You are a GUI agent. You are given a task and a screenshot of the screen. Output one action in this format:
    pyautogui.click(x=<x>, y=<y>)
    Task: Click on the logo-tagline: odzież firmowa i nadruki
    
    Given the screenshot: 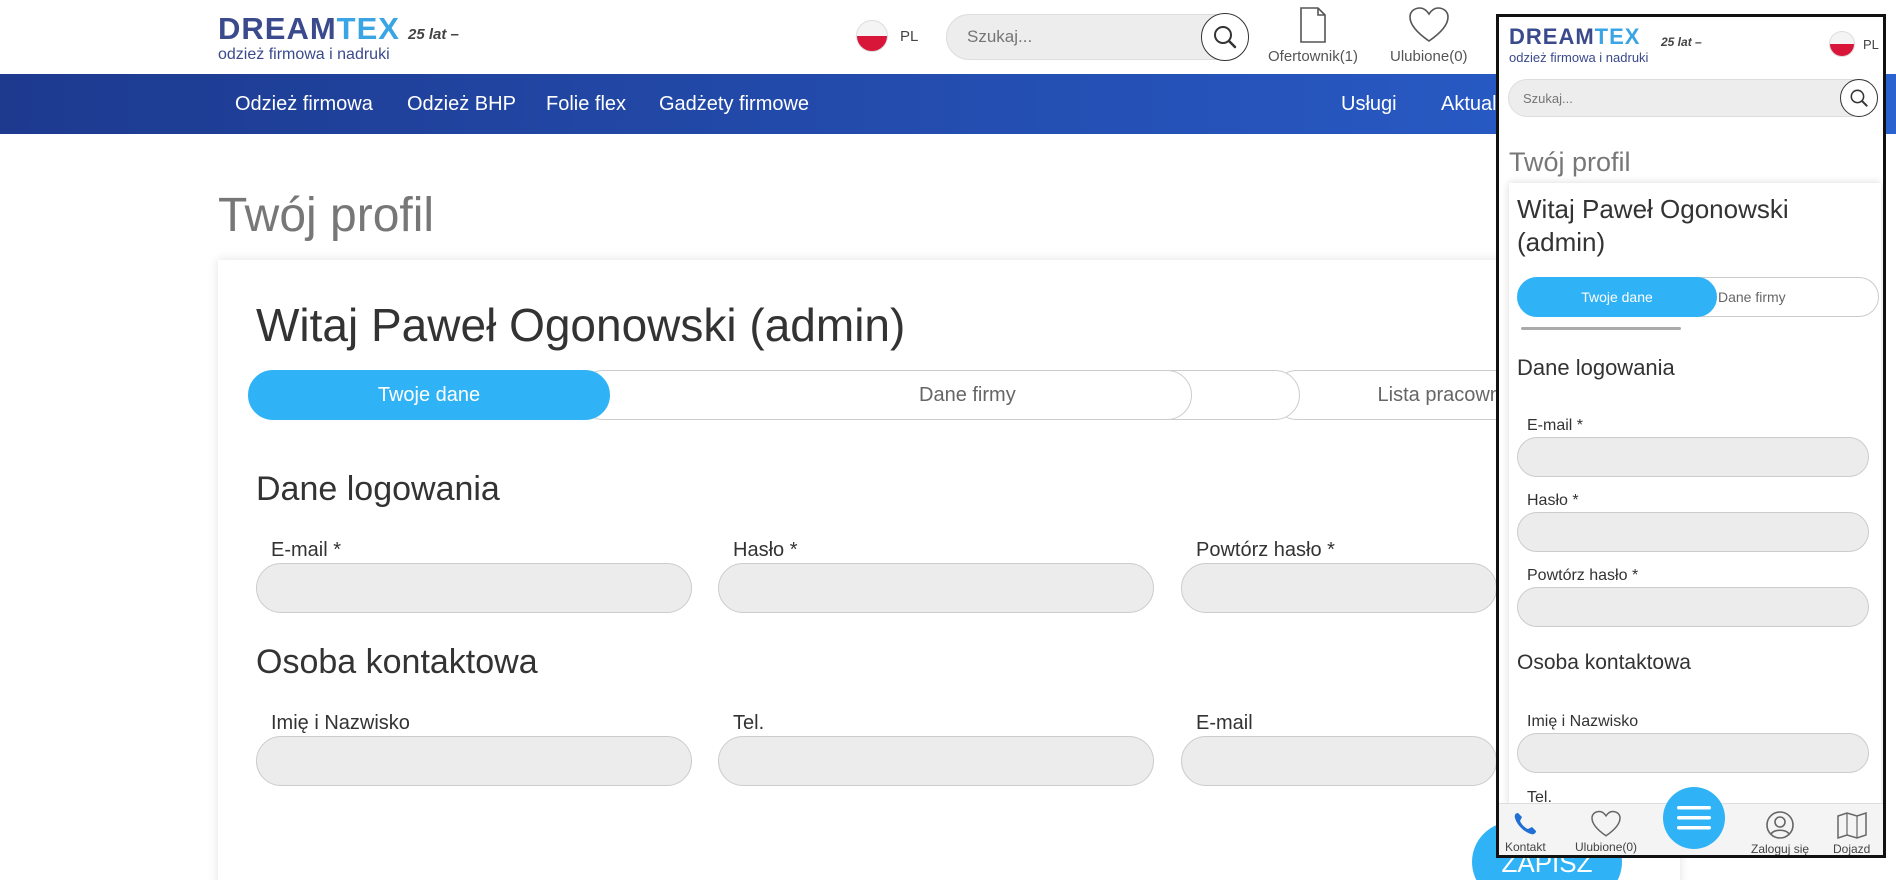 What is the action you would take?
    pyautogui.click(x=304, y=54)
    